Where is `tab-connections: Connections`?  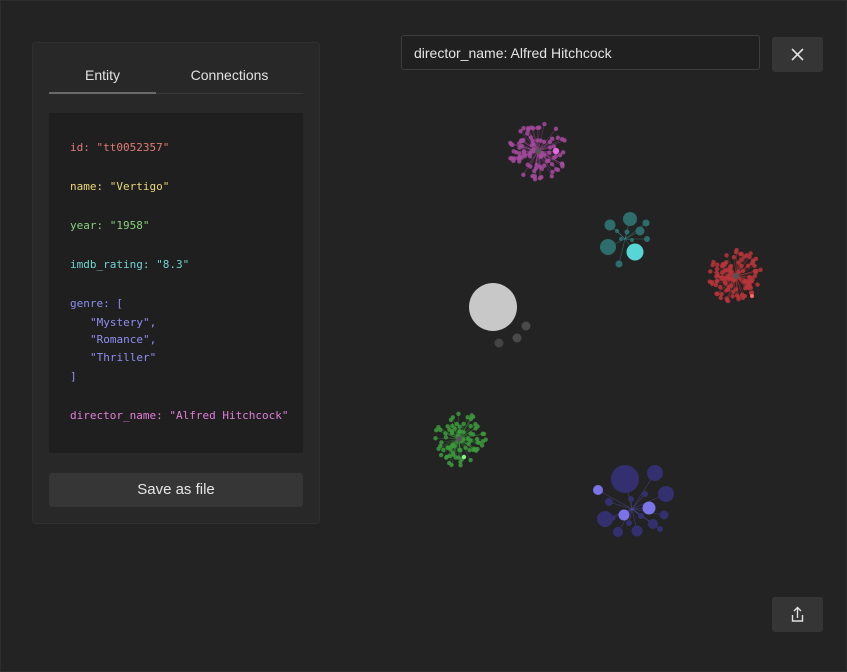 tab-connections: Connections is located at coordinates (229, 75).